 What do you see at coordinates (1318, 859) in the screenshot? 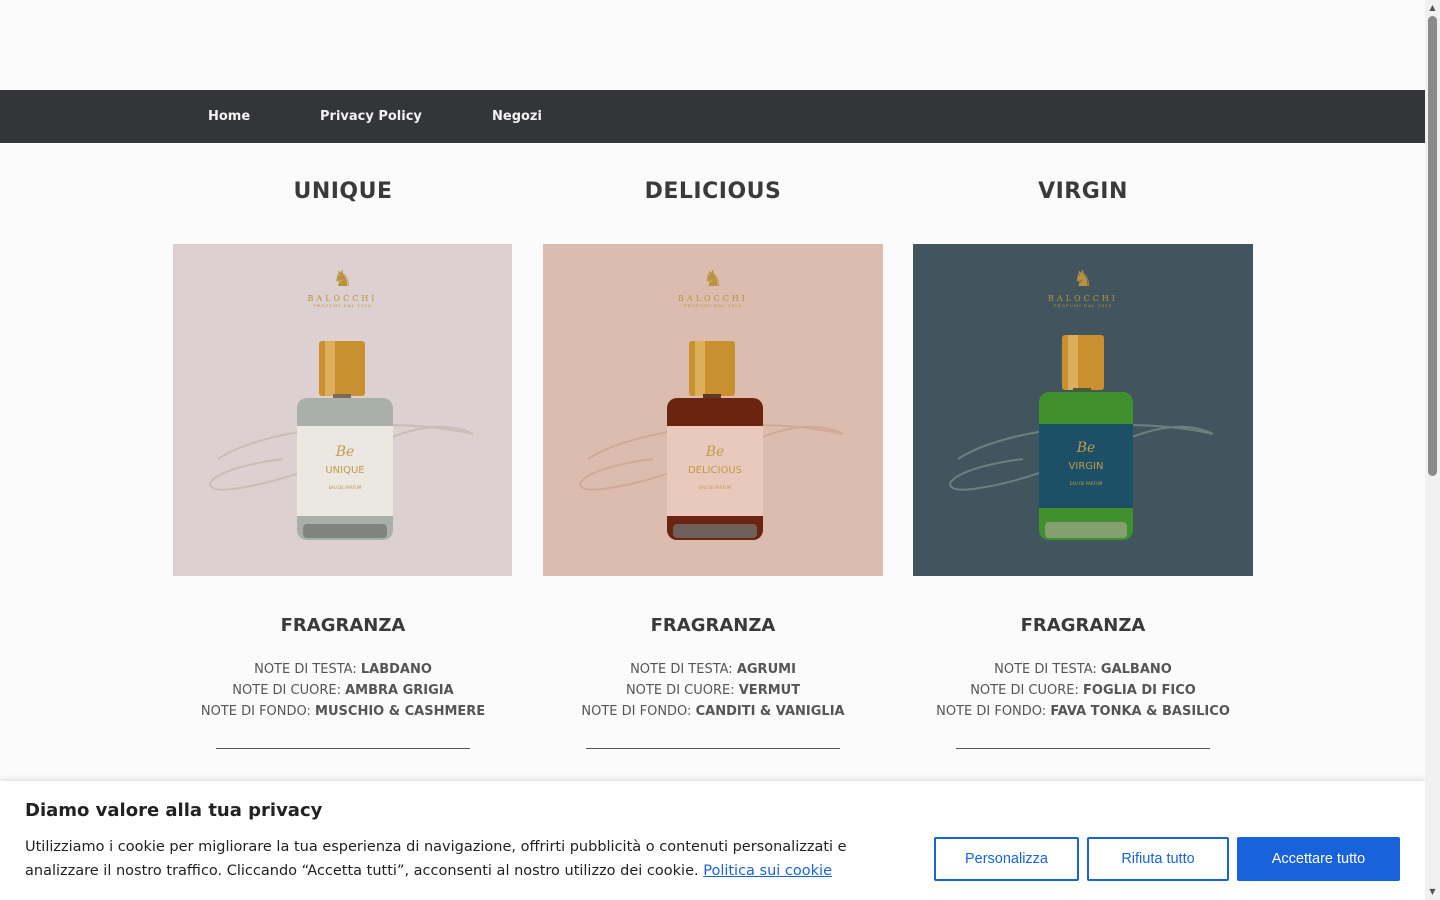
I see `accept-all-button: Accettare tutto` at bounding box center [1318, 859].